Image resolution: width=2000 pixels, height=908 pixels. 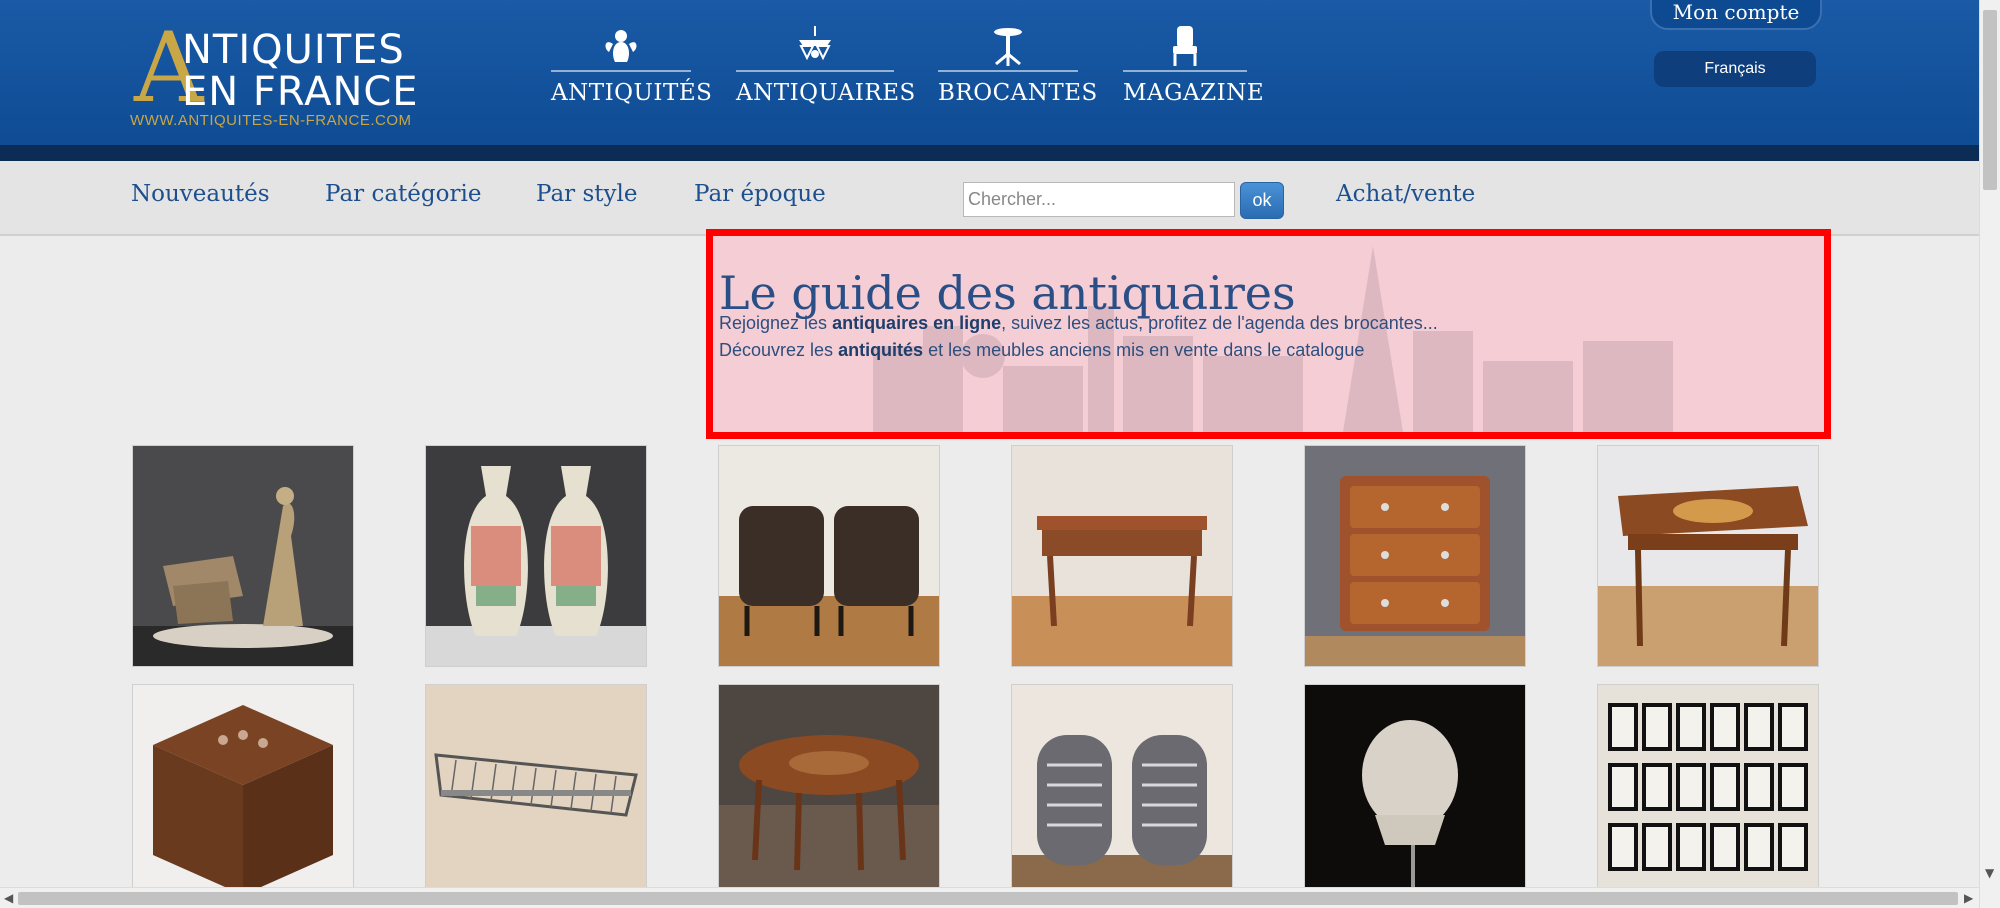 I want to click on language-selector: Français, so click(x=1735, y=69).